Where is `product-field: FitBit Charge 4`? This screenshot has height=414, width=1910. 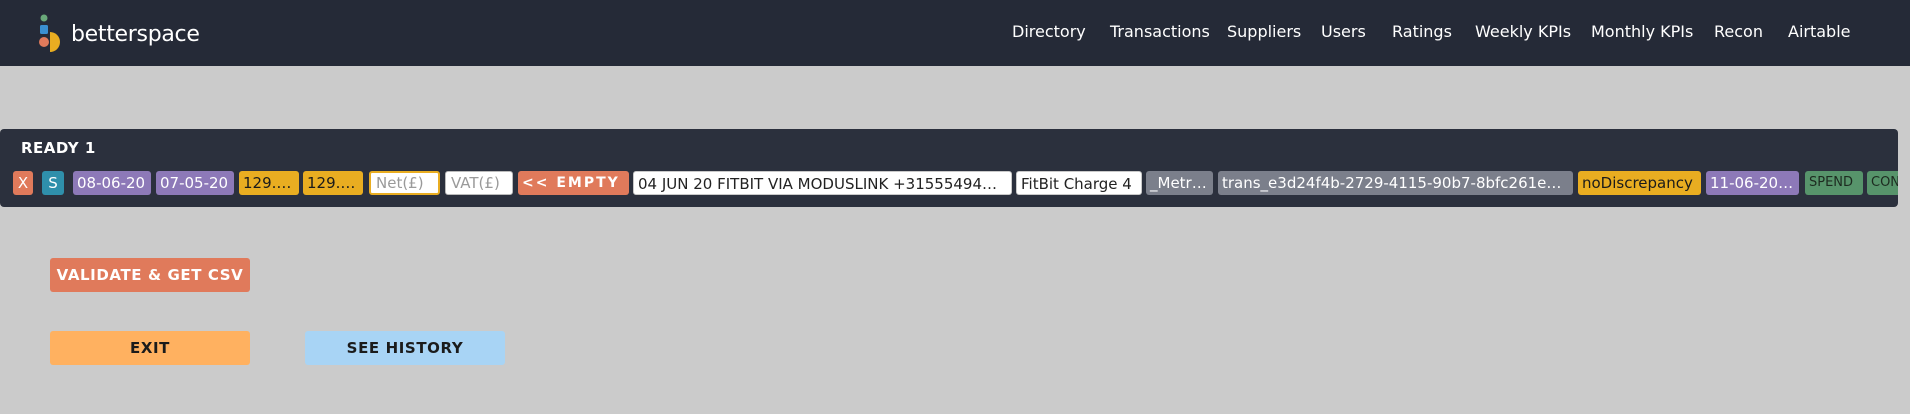 product-field: FitBit Charge 4 is located at coordinates (1079, 183).